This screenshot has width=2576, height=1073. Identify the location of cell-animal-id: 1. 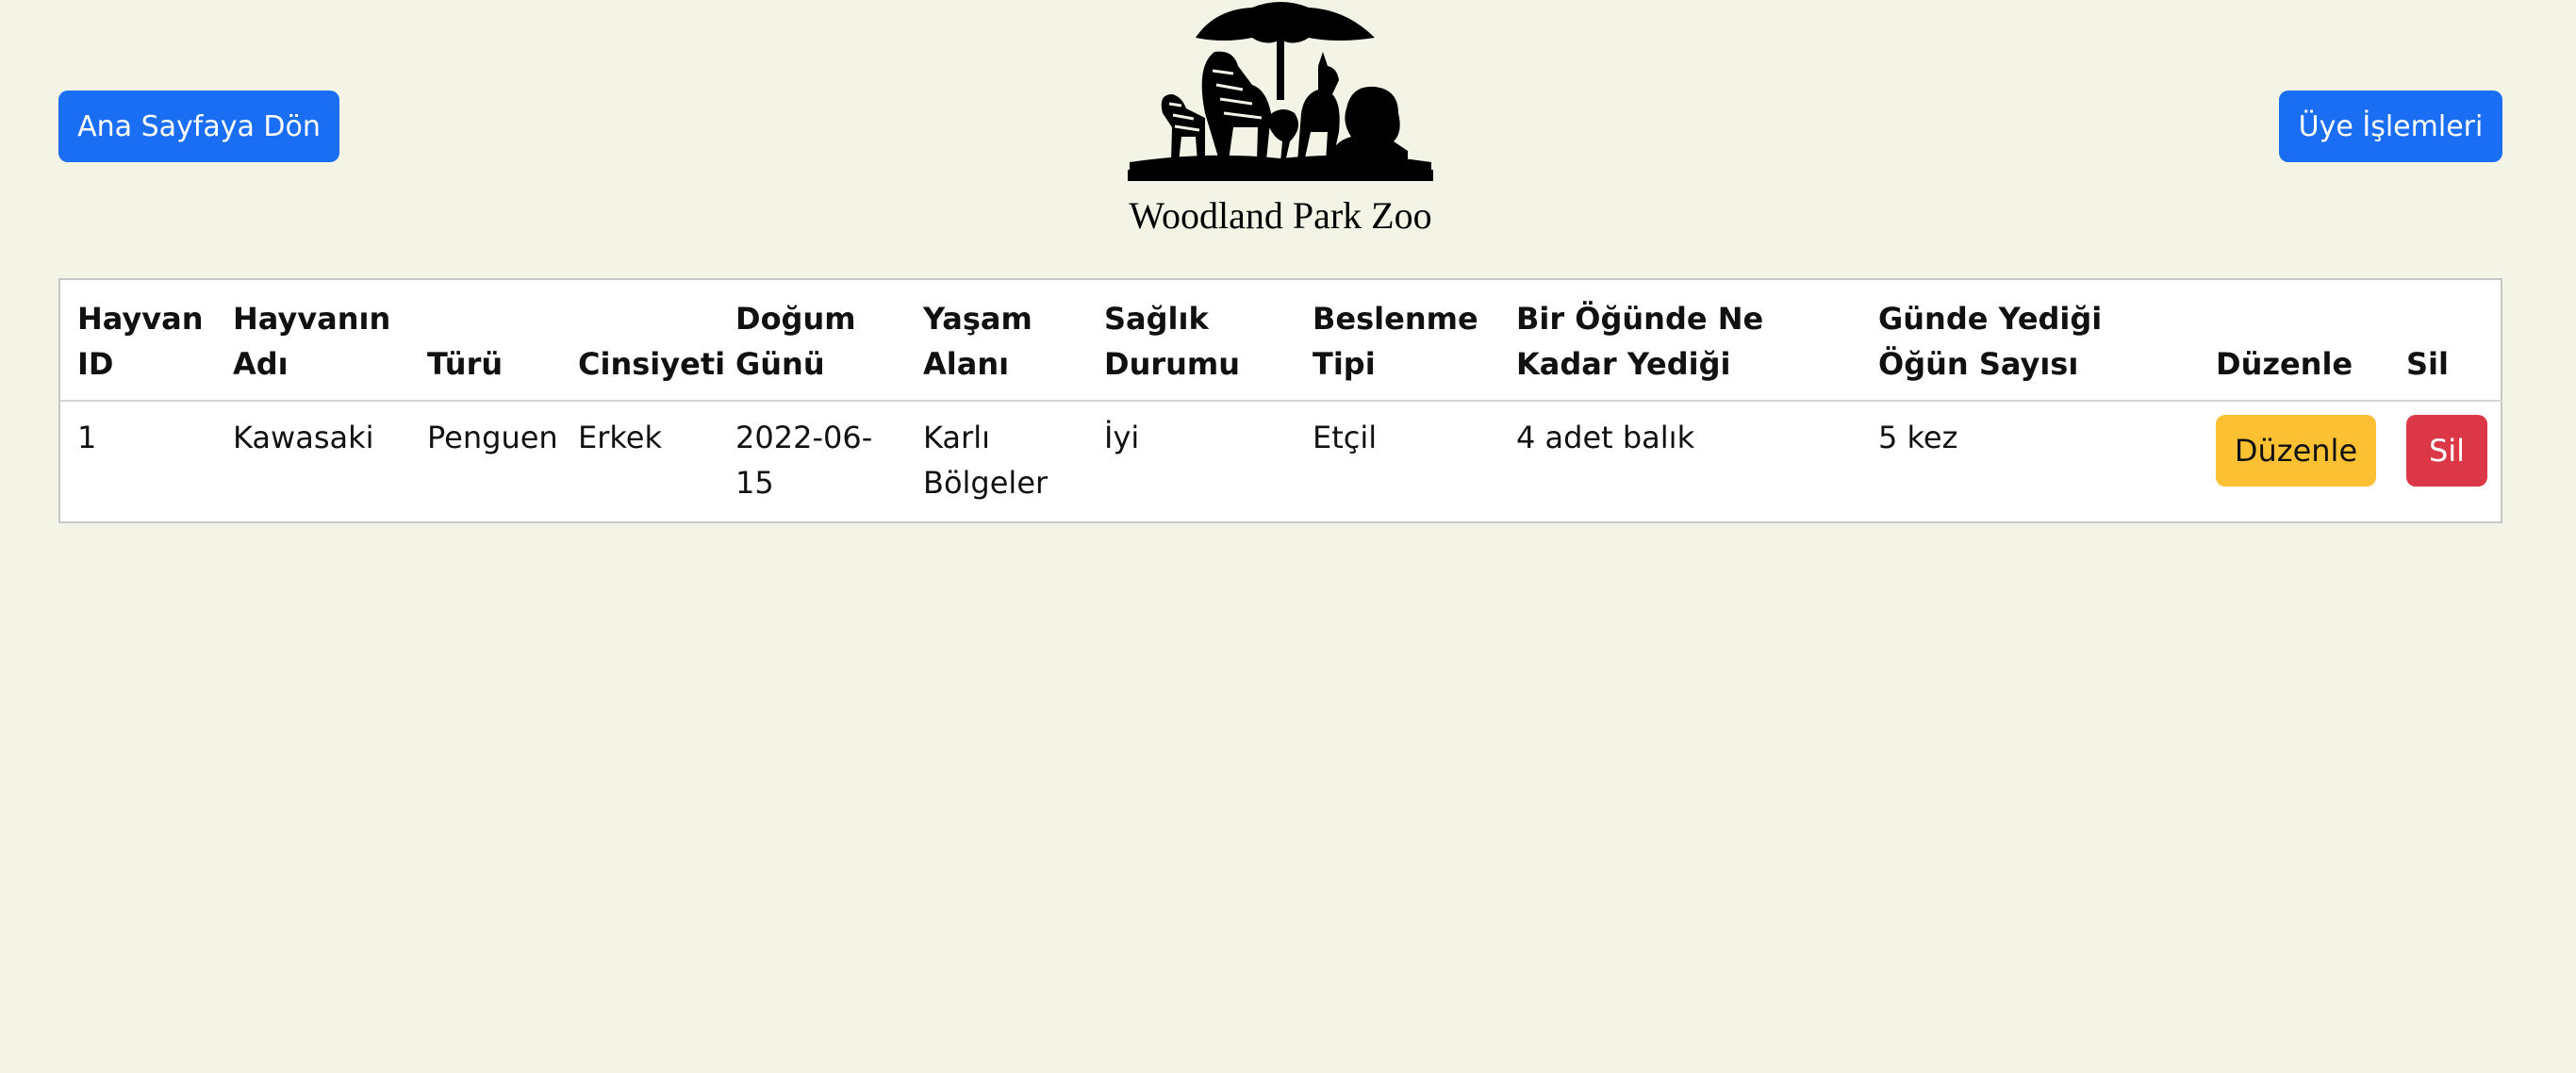
(87, 437).